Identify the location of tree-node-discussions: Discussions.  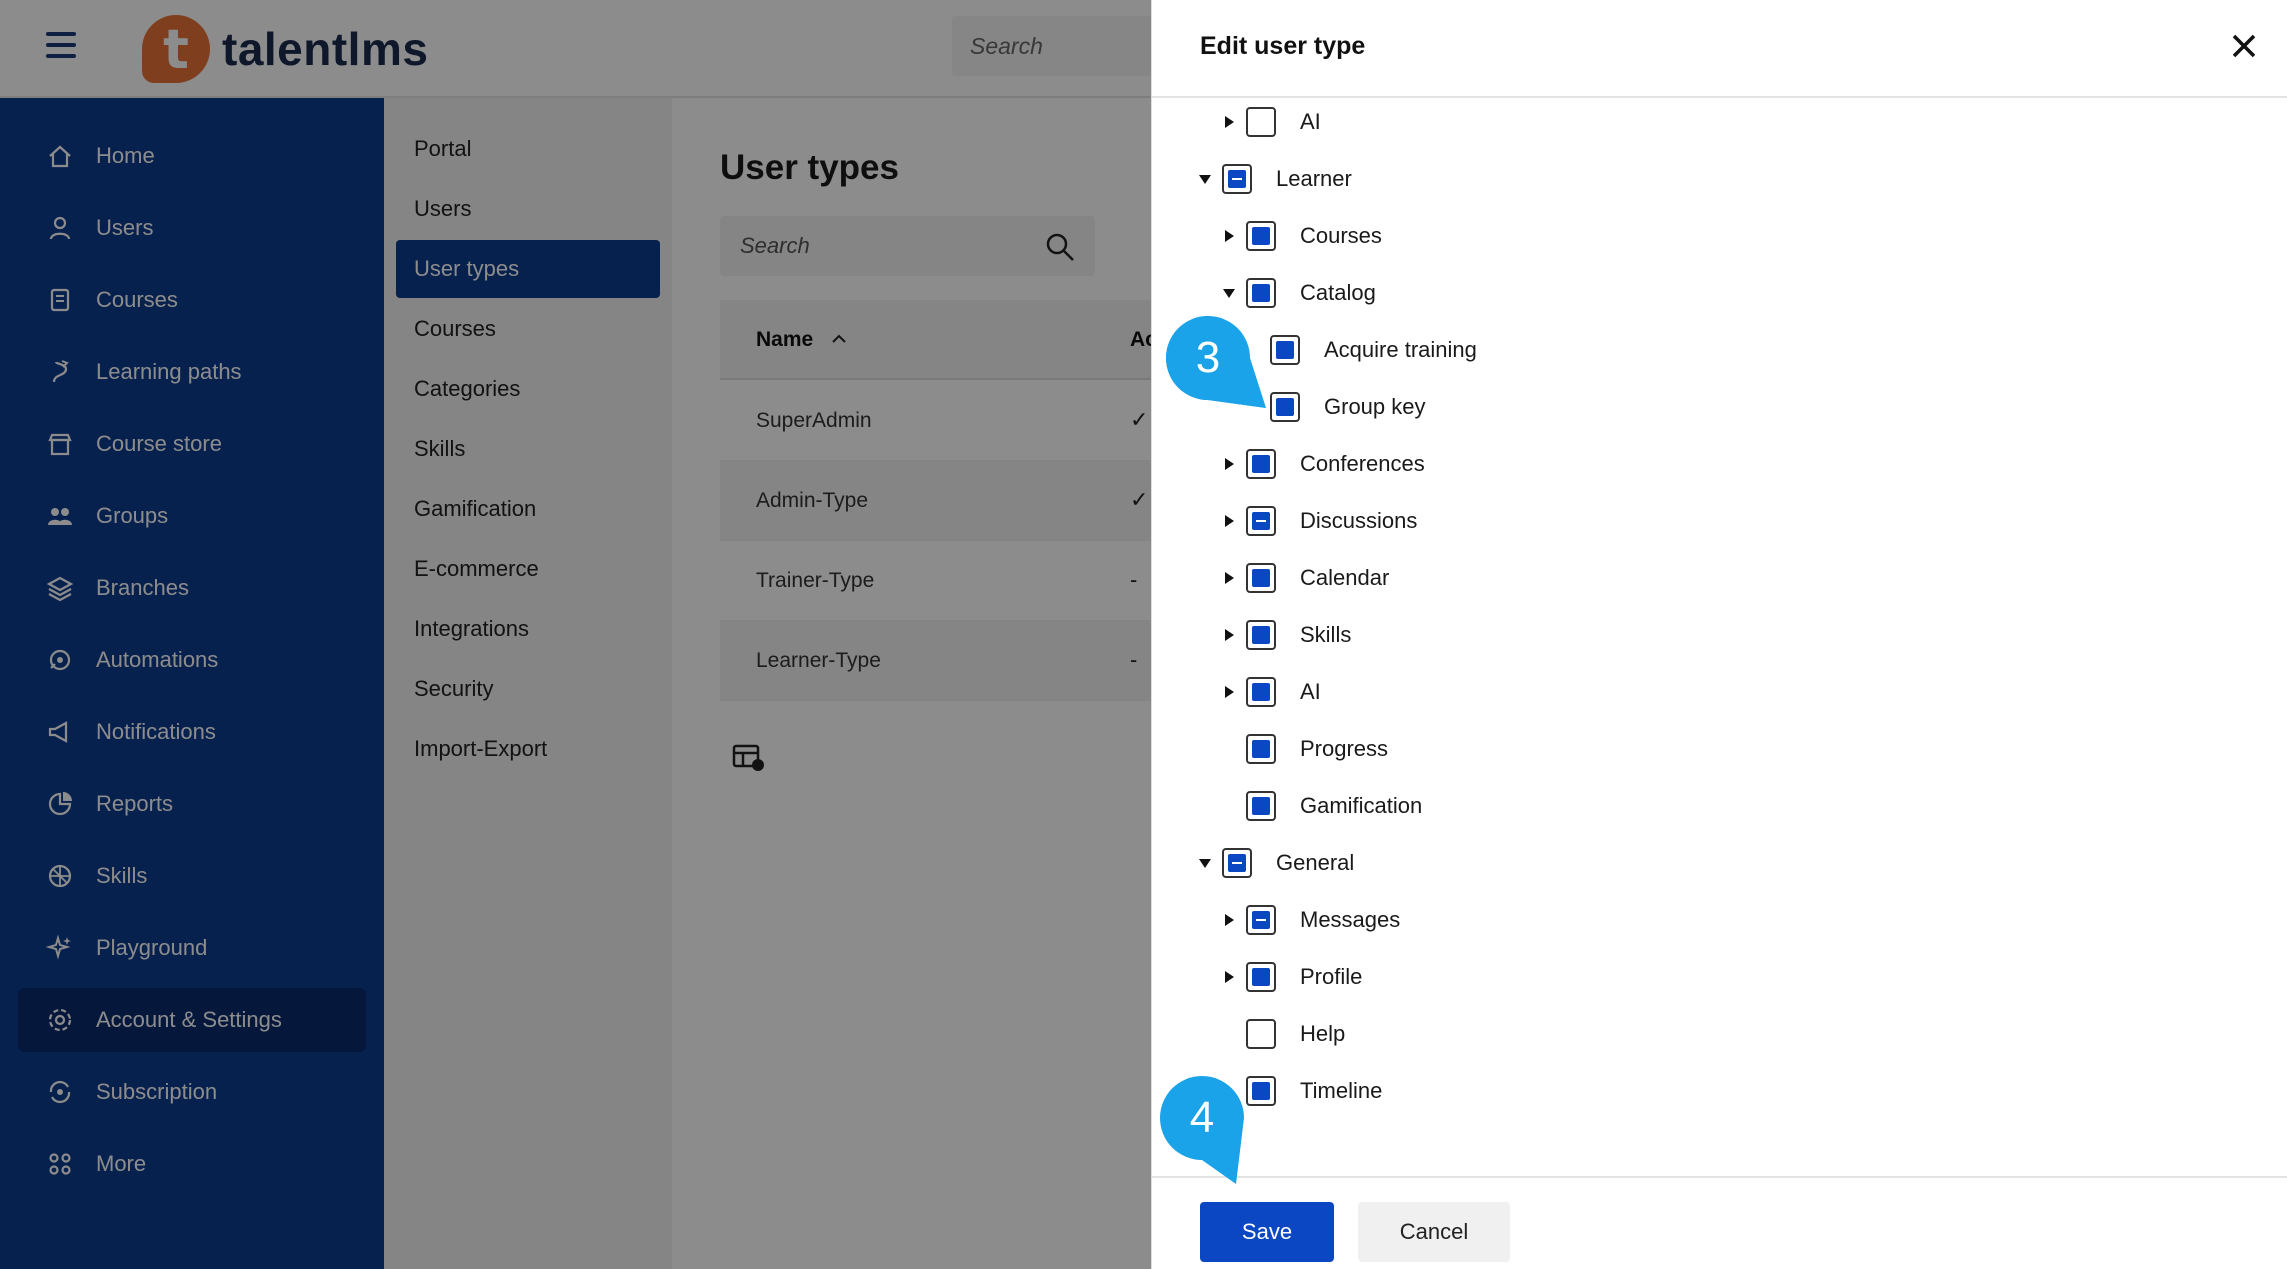
(1318, 521).